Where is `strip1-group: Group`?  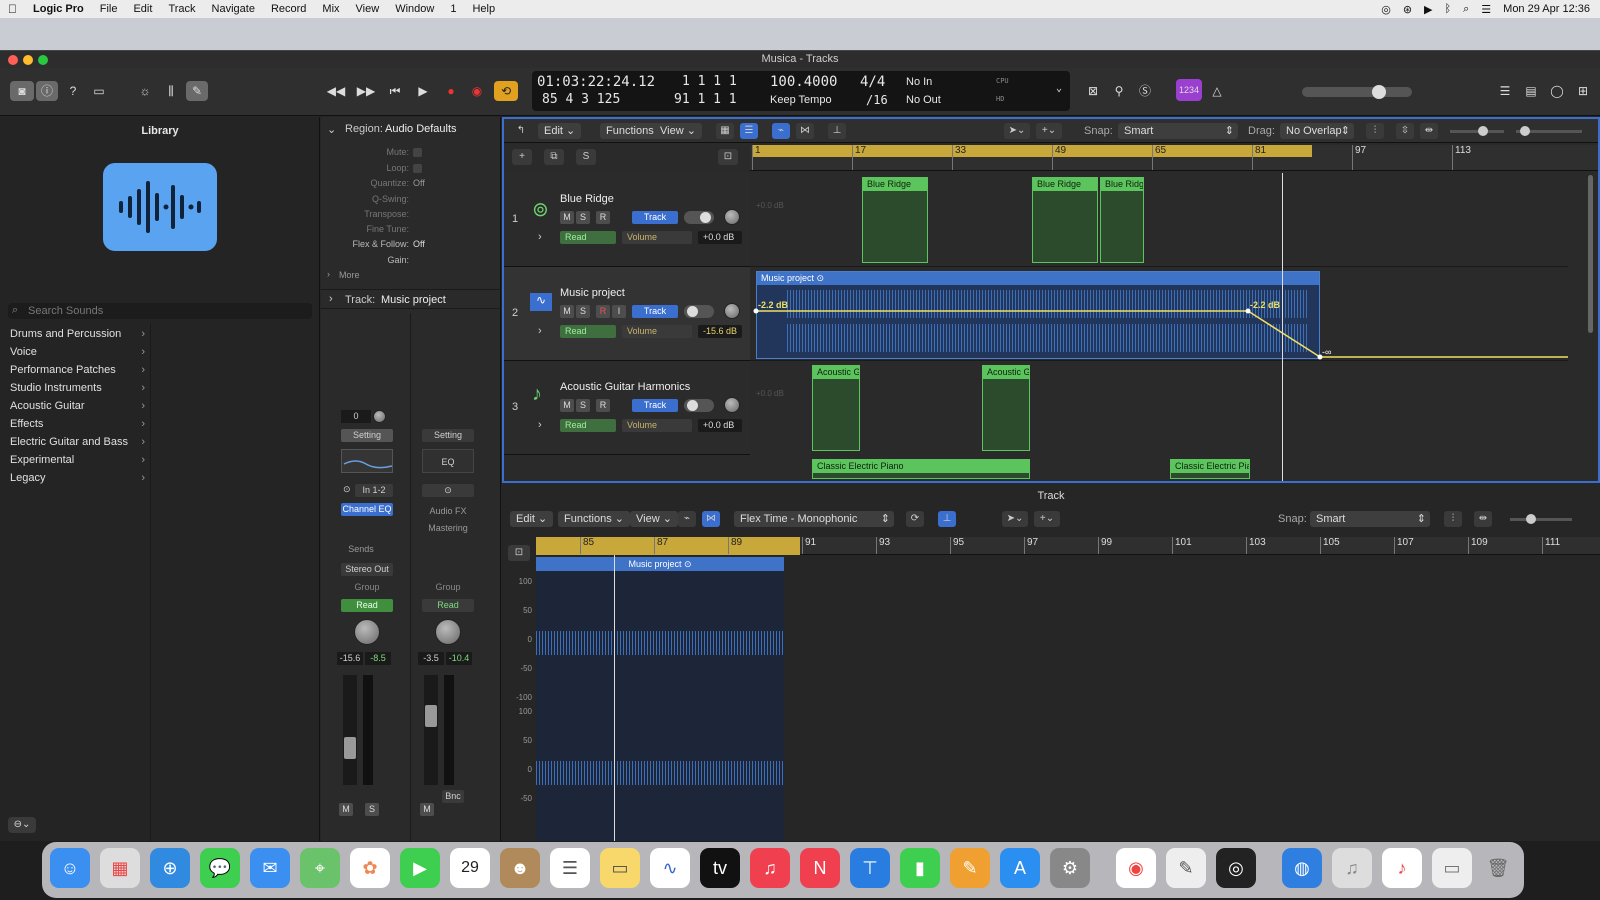
strip1-group: Group is located at coordinates (367, 587).